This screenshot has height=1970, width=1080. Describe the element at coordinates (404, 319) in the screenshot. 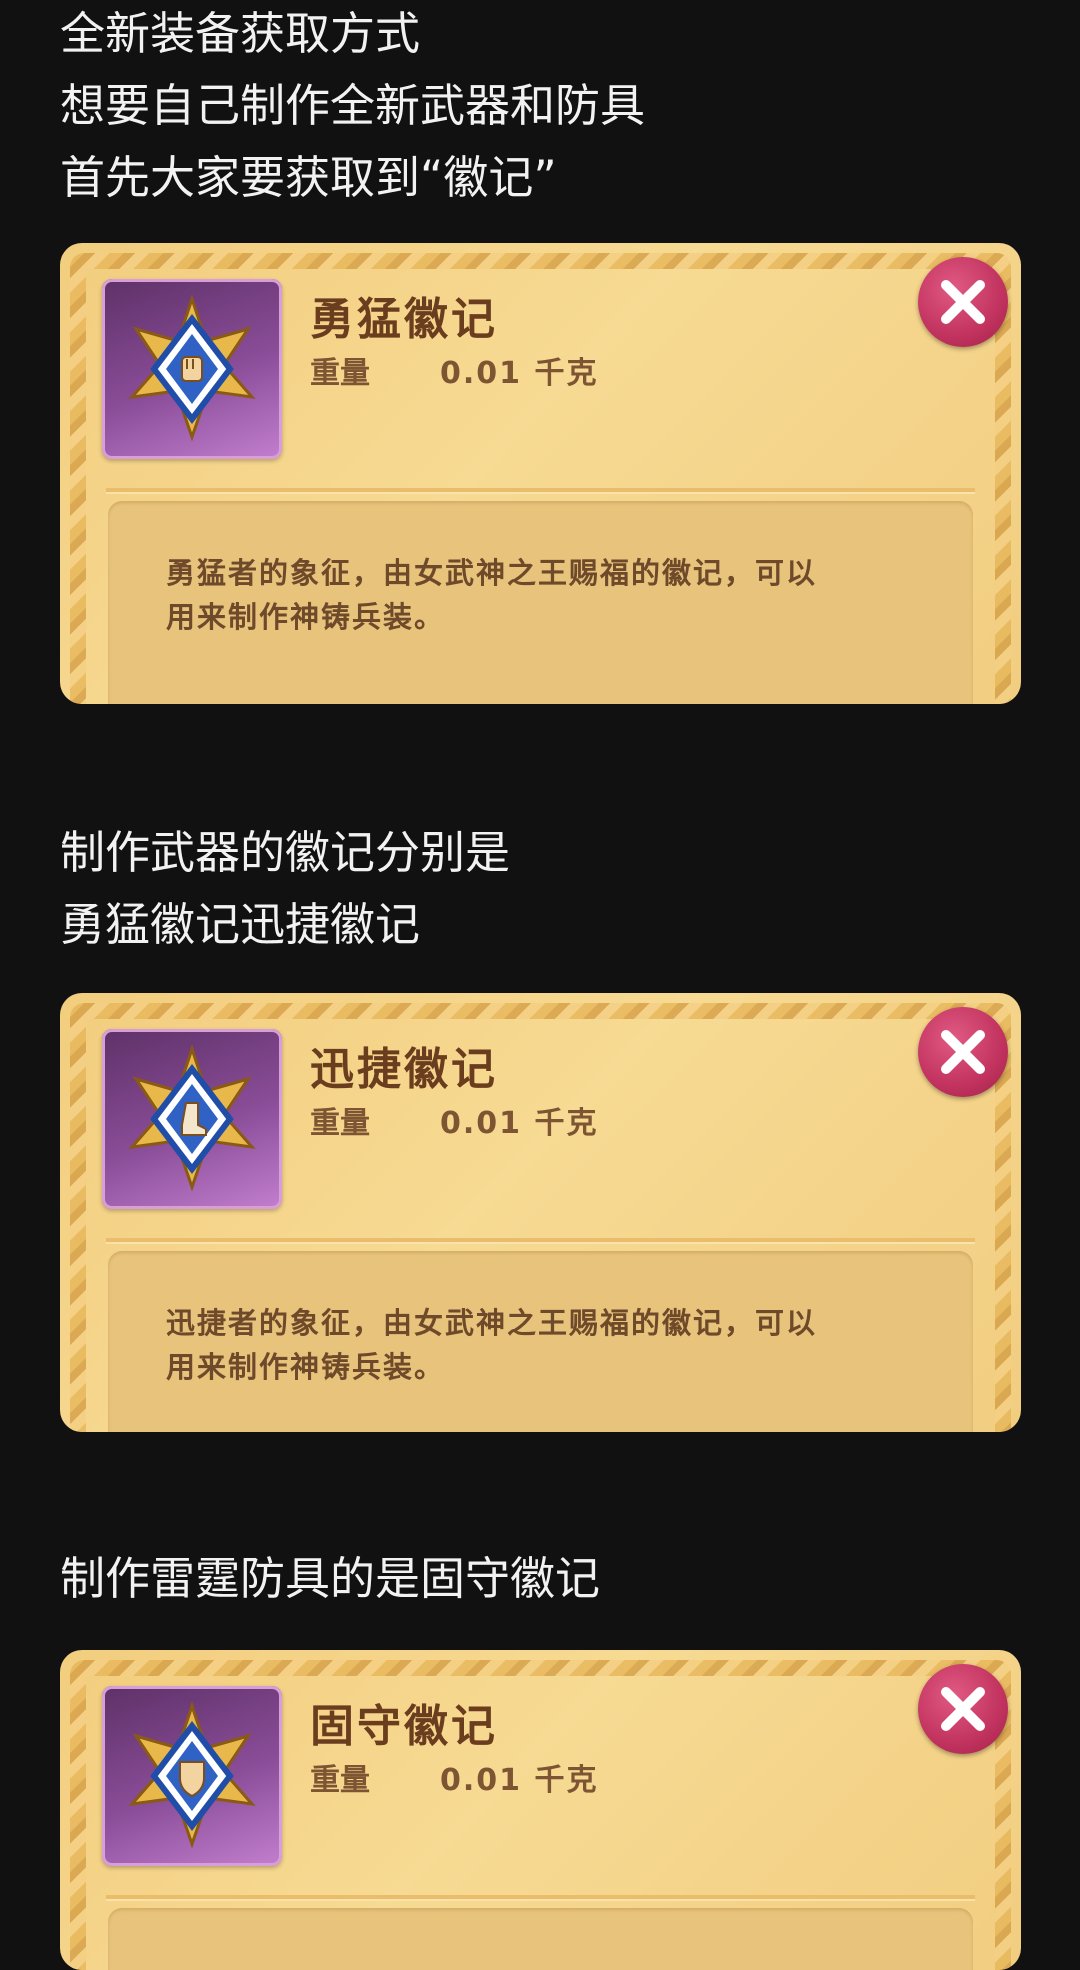

I see `item-title: 勇猛徽记` at that location.